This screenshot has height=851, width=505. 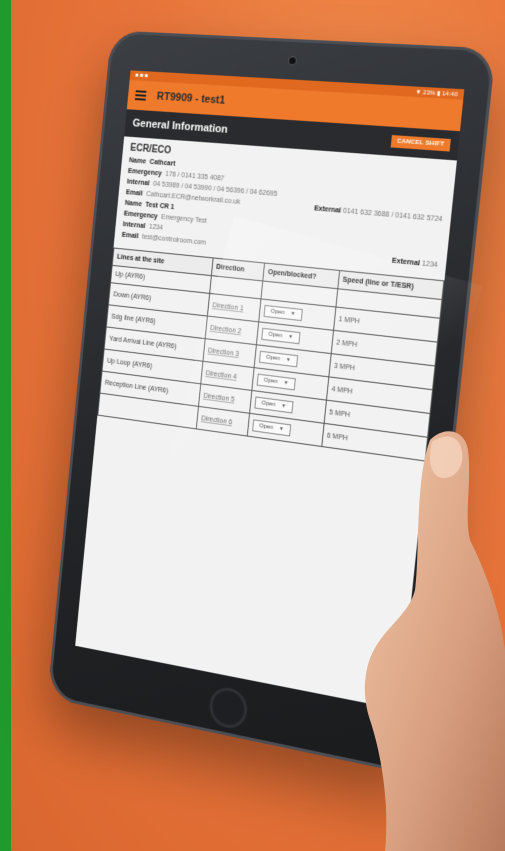 What do you see at coordinates (180, 126) in the screenshot?
I see `section-title: General Information` at bounding box center [180, 126].